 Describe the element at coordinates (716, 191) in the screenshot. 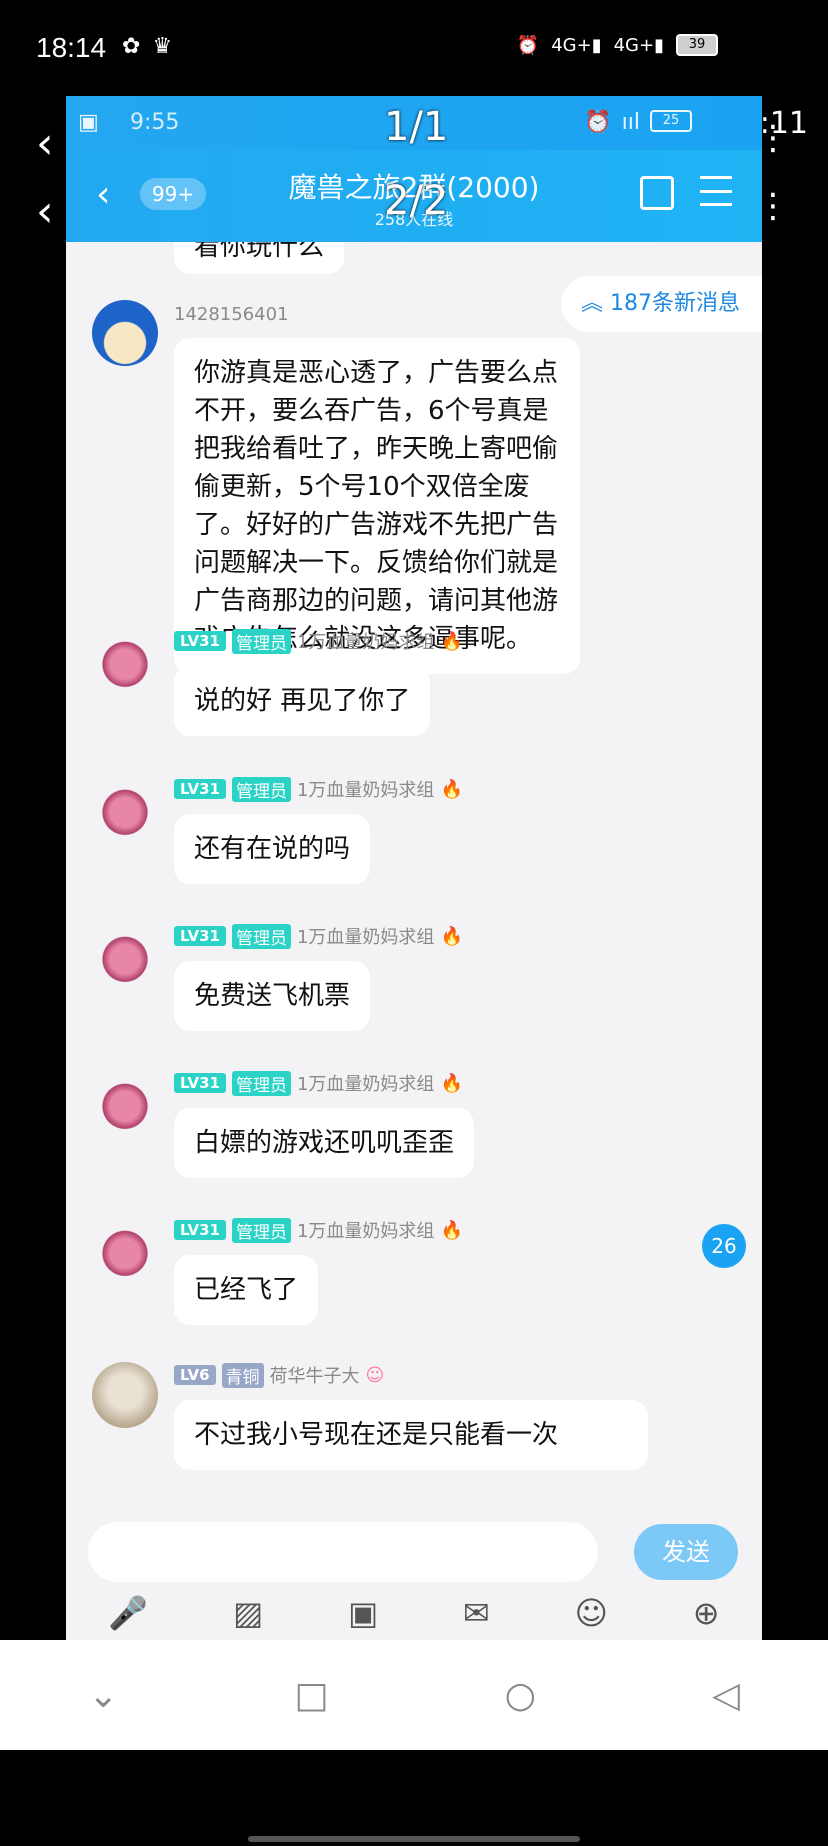

I see `menu-icon` at that location.